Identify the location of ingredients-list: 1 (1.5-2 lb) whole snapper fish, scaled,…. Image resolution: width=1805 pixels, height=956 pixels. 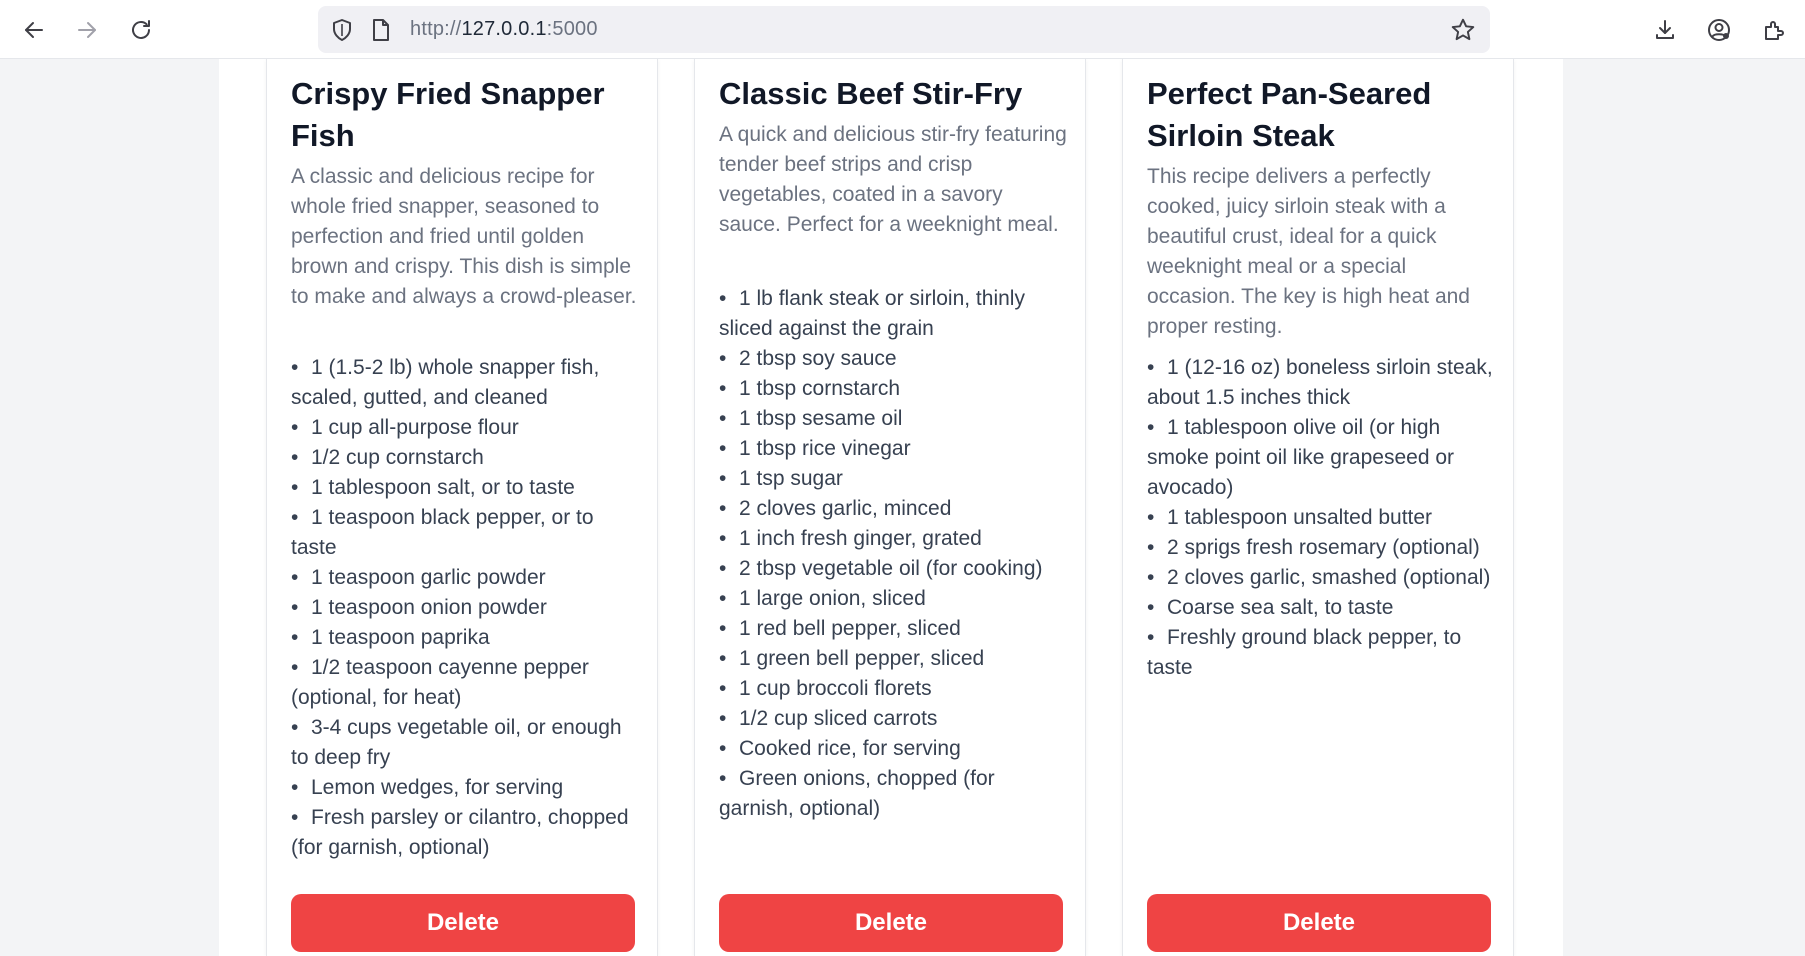
(466, 608).